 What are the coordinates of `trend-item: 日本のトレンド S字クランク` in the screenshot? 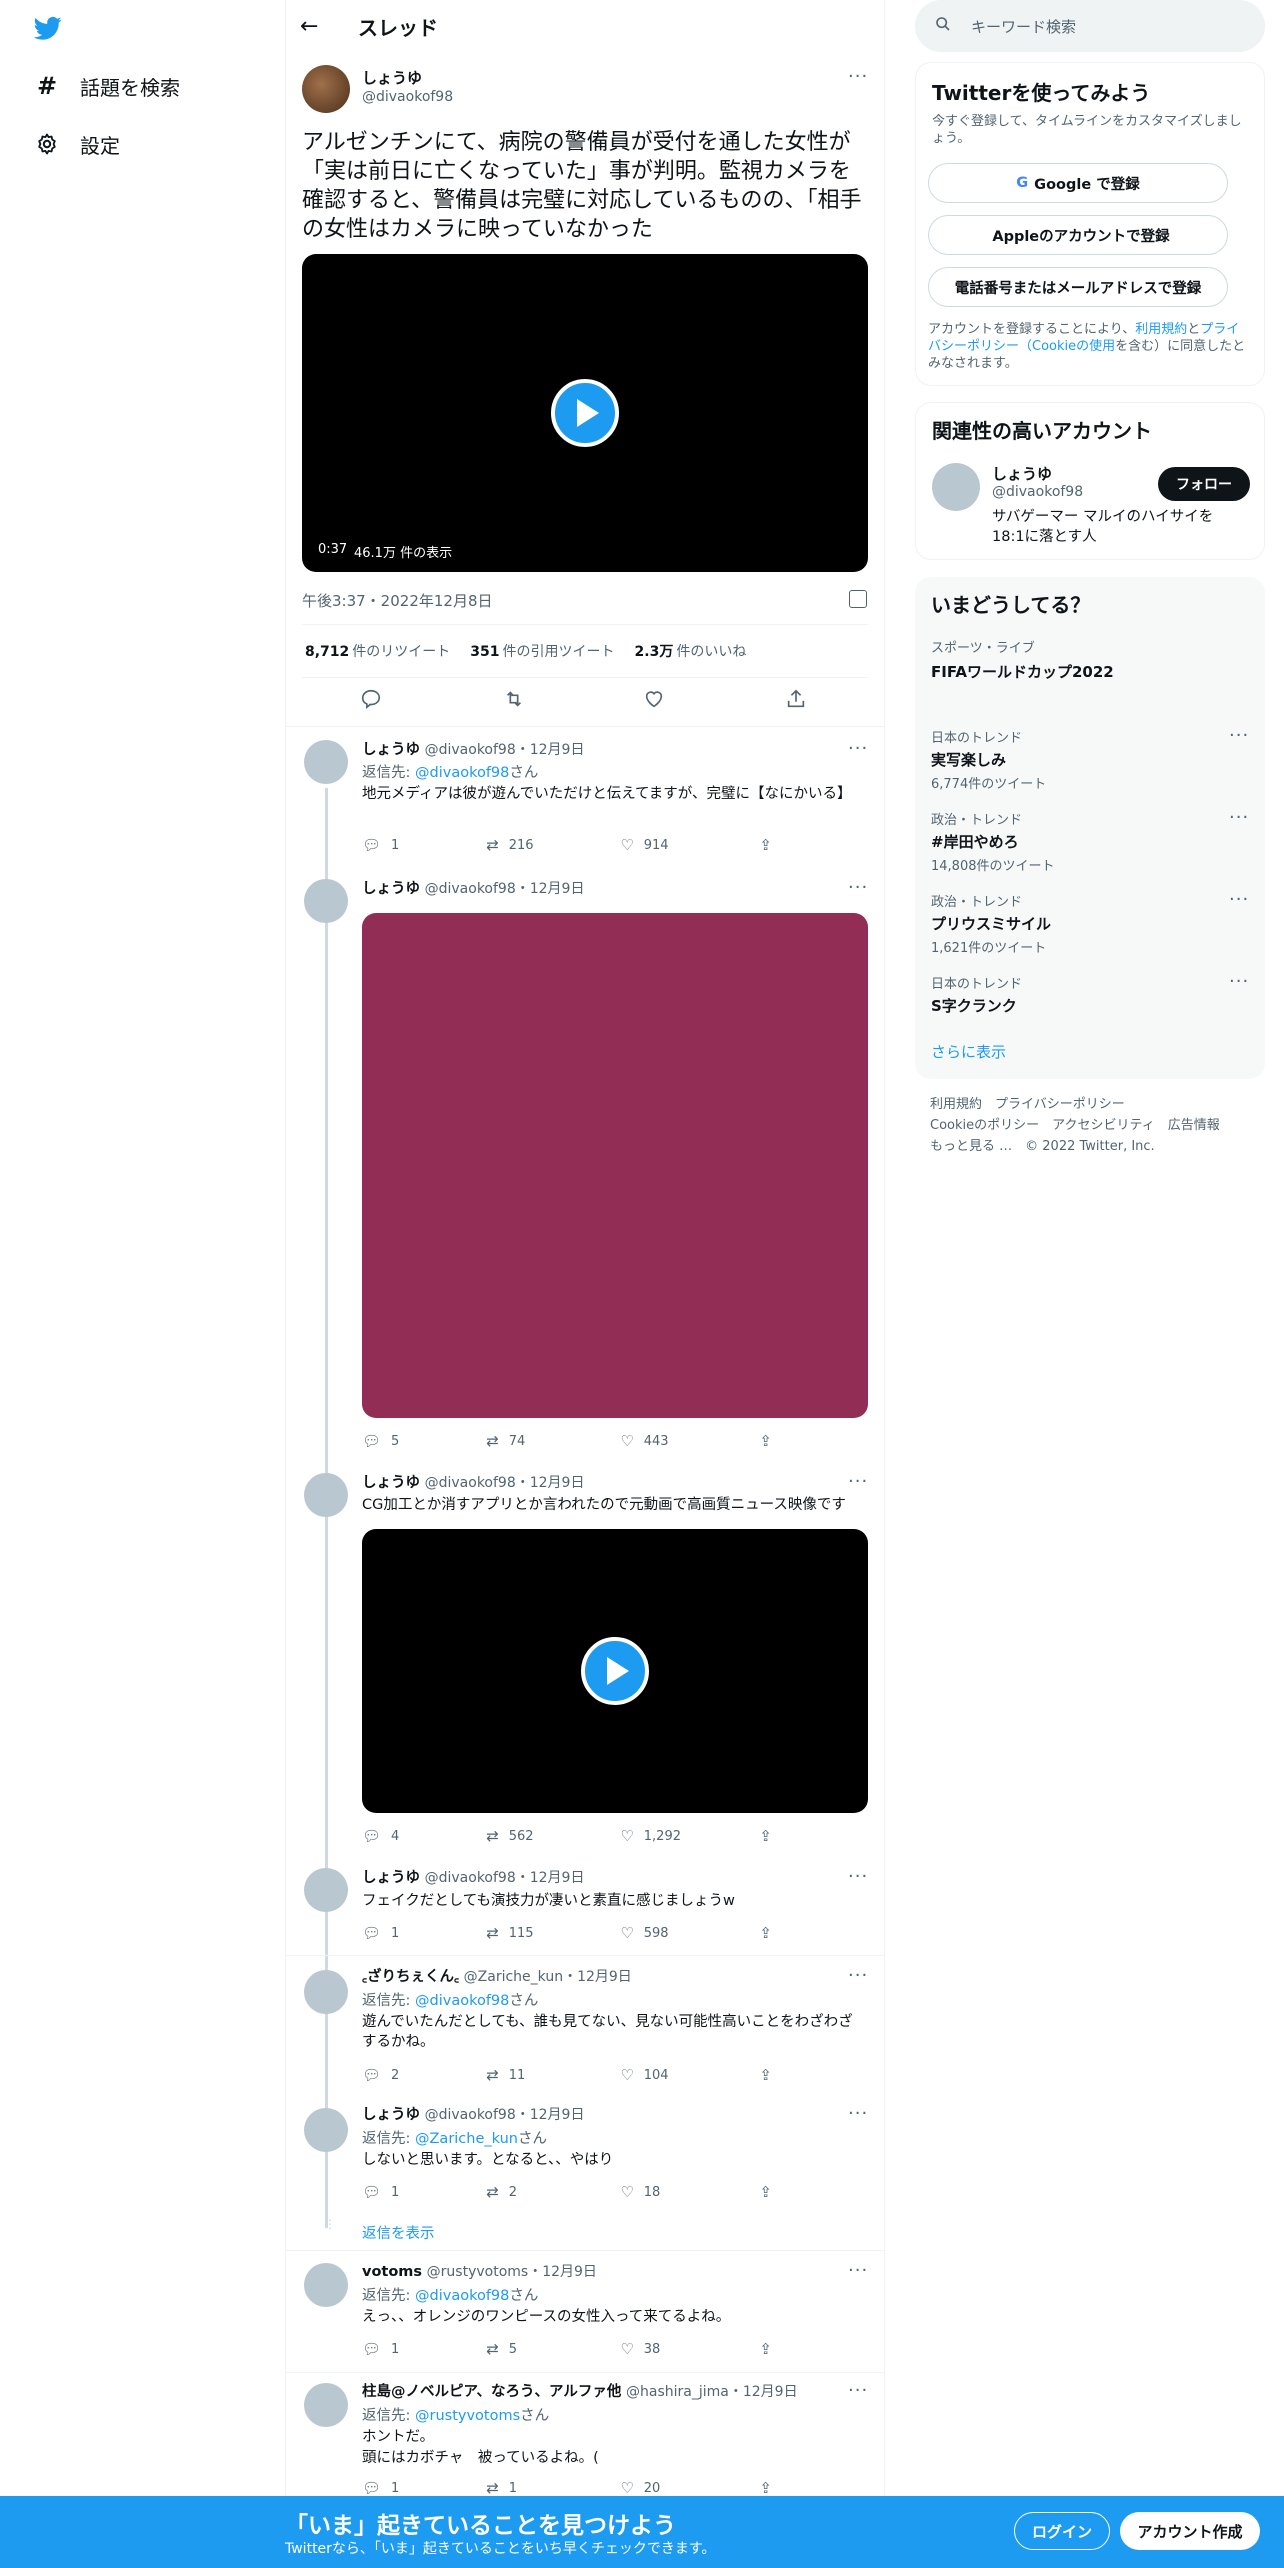 It's located at (1091, 994).